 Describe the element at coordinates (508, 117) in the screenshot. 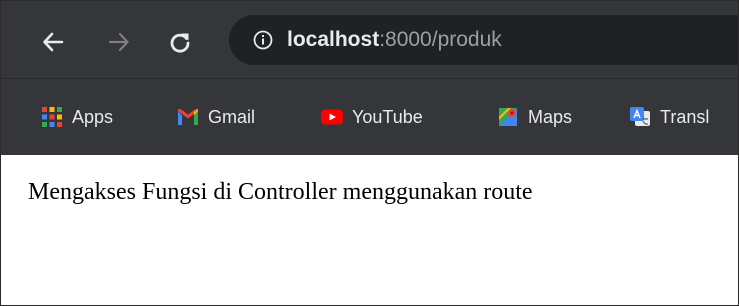

I see `maps-icon` at that location.